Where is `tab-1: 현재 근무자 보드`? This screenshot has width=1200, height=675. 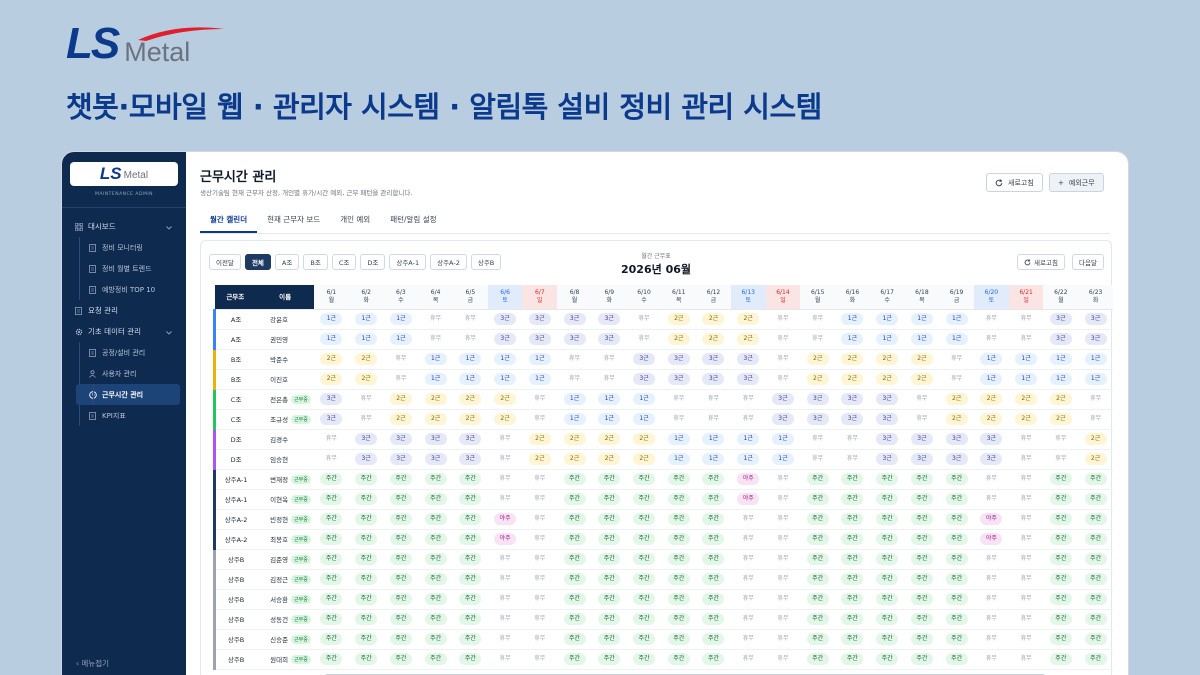 tab-1: 현재 근무자 보드 is located at coordinates (293, 221).